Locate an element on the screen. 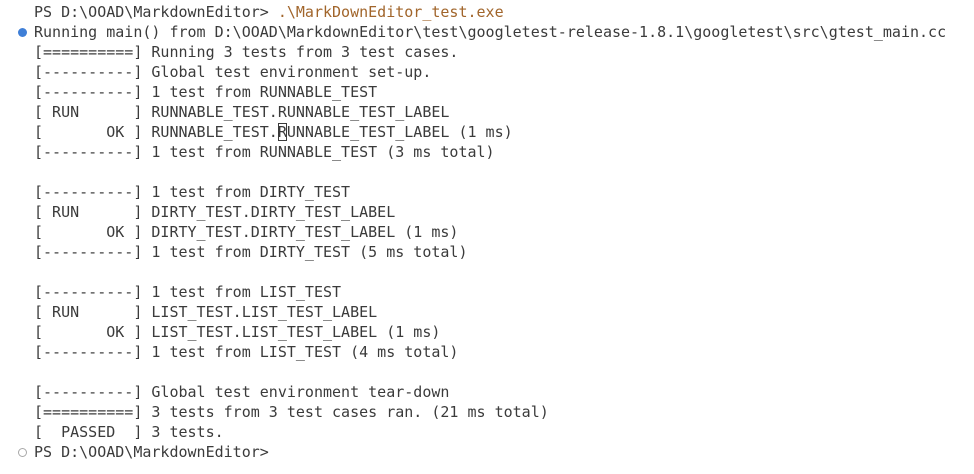 Image resolution: width=974 pixels, height=474 pixels. prompt-line: PS D:\OOAD\MarkdownEditor> is located at coordinates (487, 452).